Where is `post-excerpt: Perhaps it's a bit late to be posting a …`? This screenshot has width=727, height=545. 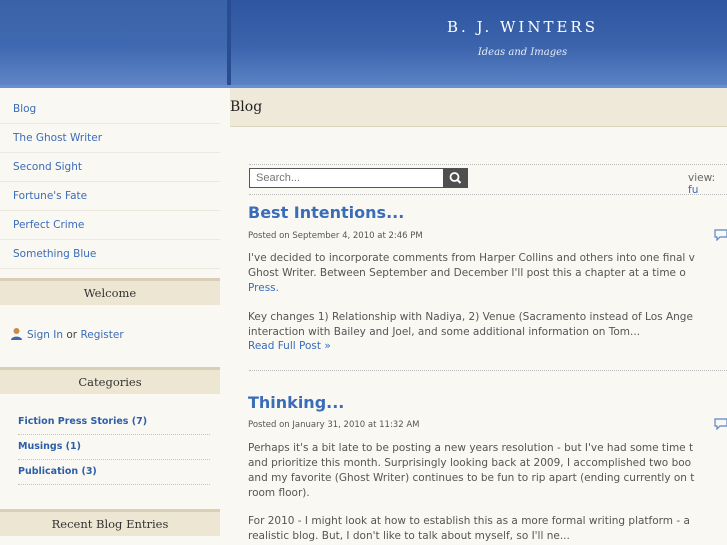 post-excerpt: Perhaps it's a bit late to be posting a … is located at coordinates (487, 471).